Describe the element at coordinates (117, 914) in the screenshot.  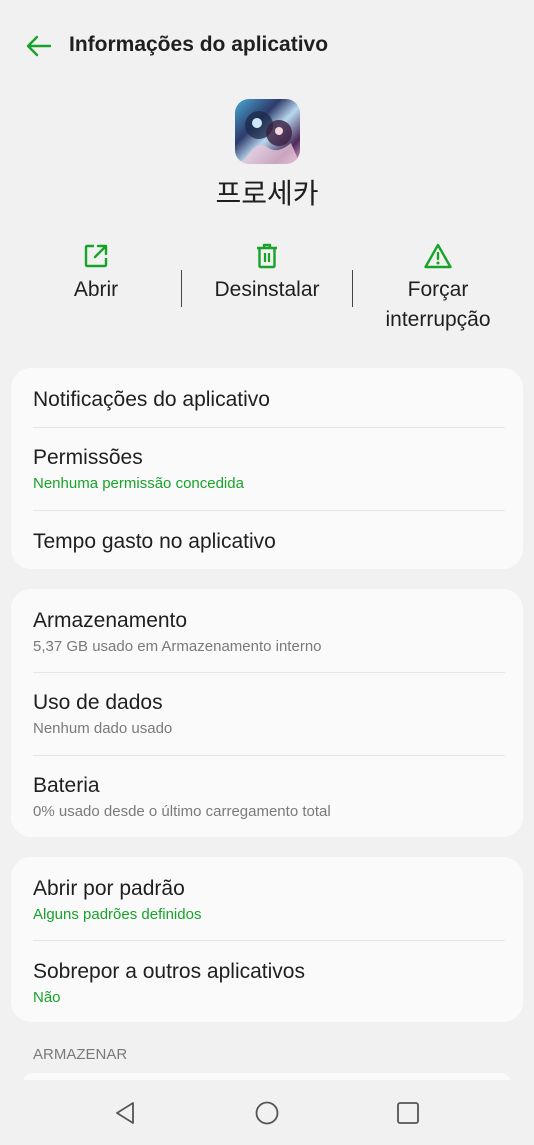
I see `open-by-default-subtitle: Alguns padrões definidos` at that location.